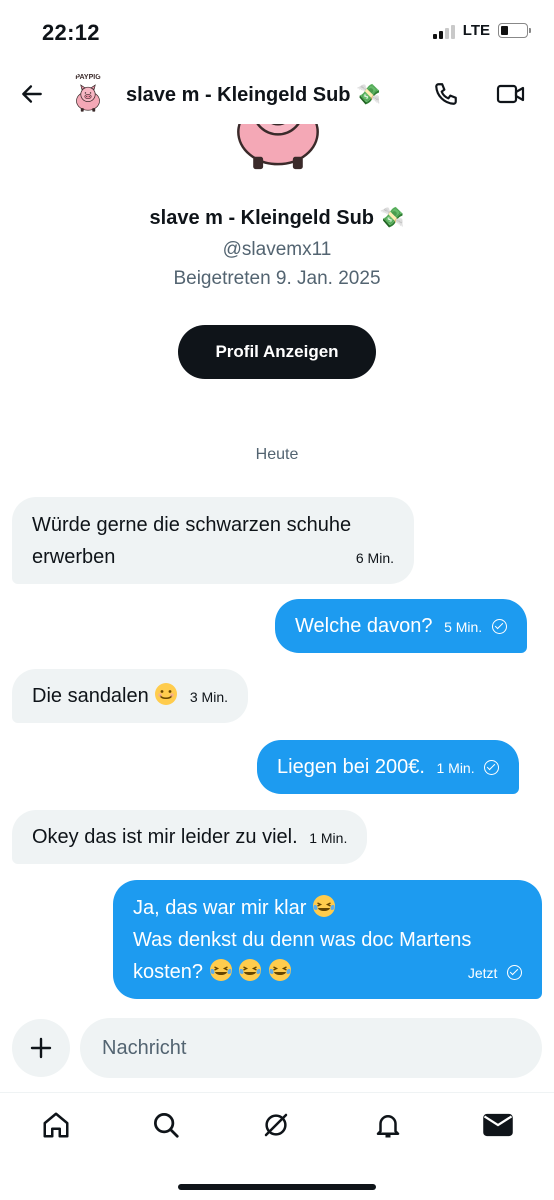  What do you see at coordinates (88, 94) in the screenshot?
I see `header-avatar: PAYPIG` at bounding box center [88, 94].